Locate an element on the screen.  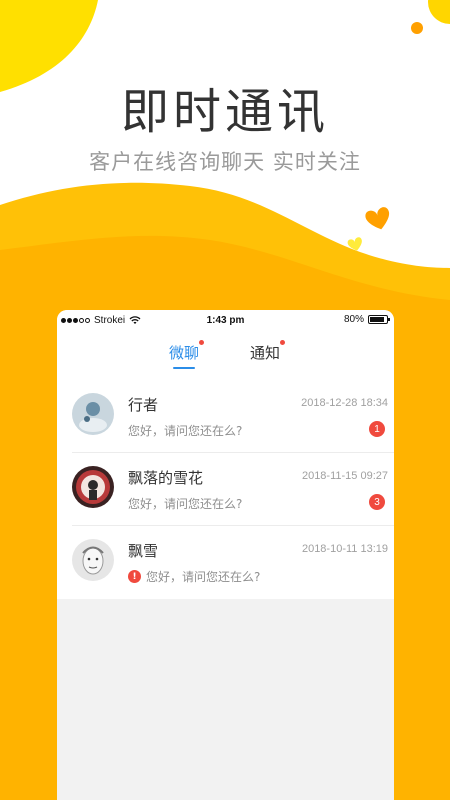
tab-chat: 微聊 is located at coordinates (187, 351).